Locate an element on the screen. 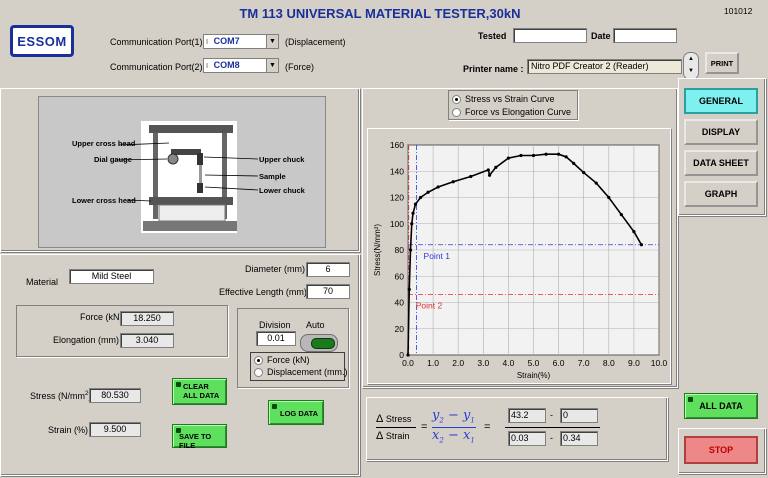 This screenshot has height=478, width=768. label-upper-chuck: Upper chuck is located at coordinates (282, 159).